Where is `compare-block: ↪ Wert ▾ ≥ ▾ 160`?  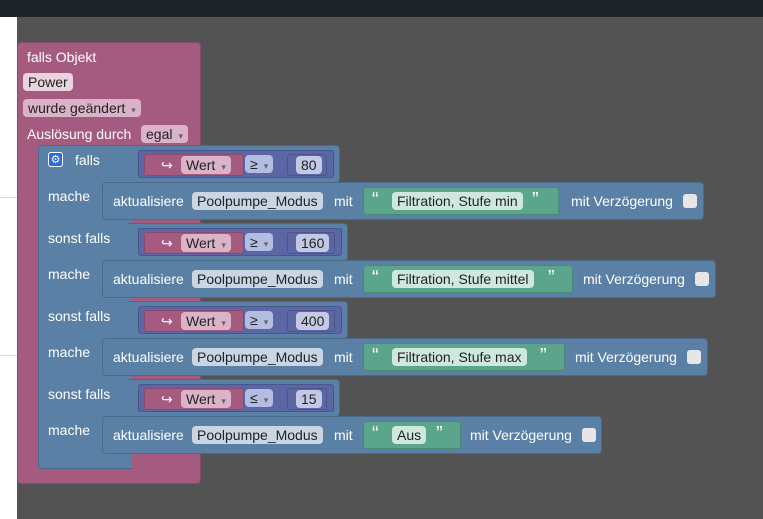
compare-block: ↪ Wert ▾ ≥ ▾ 160 is located at coordinates (240, 242).